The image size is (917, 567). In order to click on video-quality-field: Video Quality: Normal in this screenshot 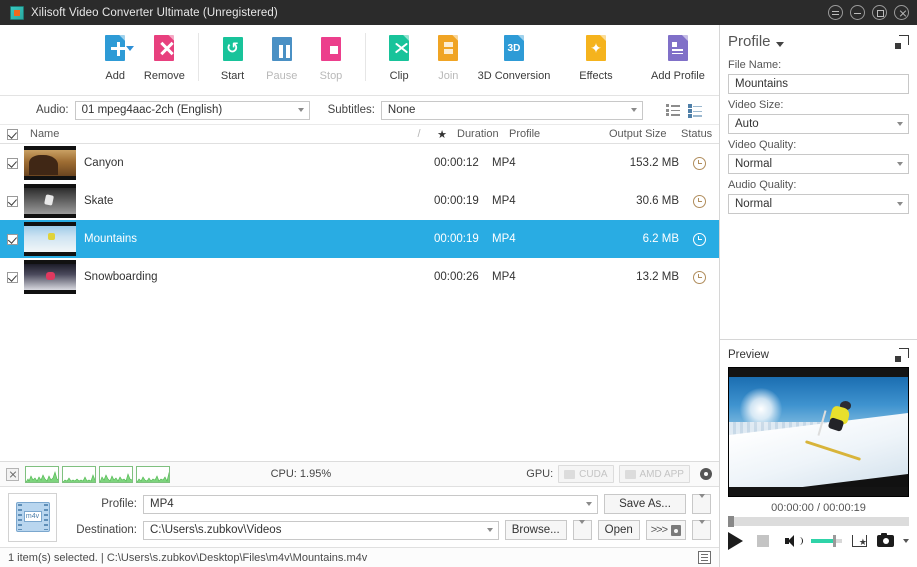, I will do `click(818, 156)`.